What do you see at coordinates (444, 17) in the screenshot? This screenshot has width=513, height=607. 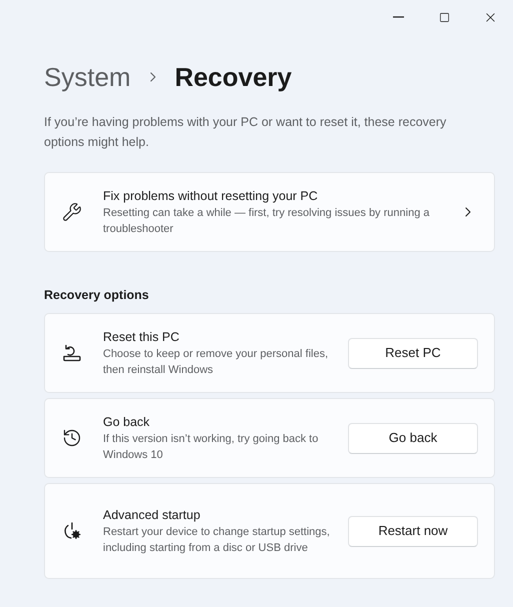 I see `maximize-icon` at bounding box center [444, 17].